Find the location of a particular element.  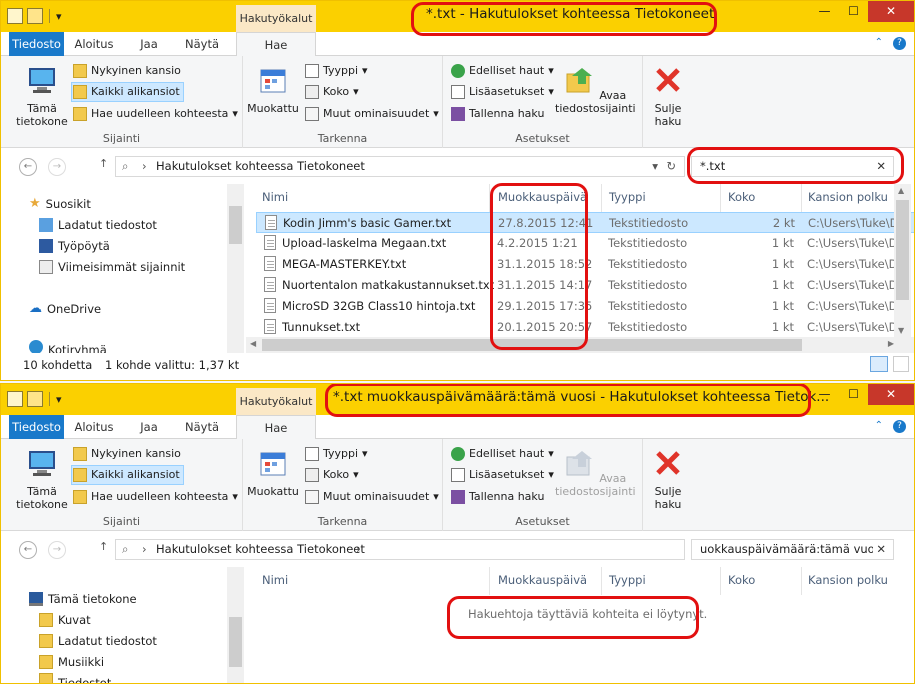

scroll-down-icon: ▼ is located at coordinates (901, 330).